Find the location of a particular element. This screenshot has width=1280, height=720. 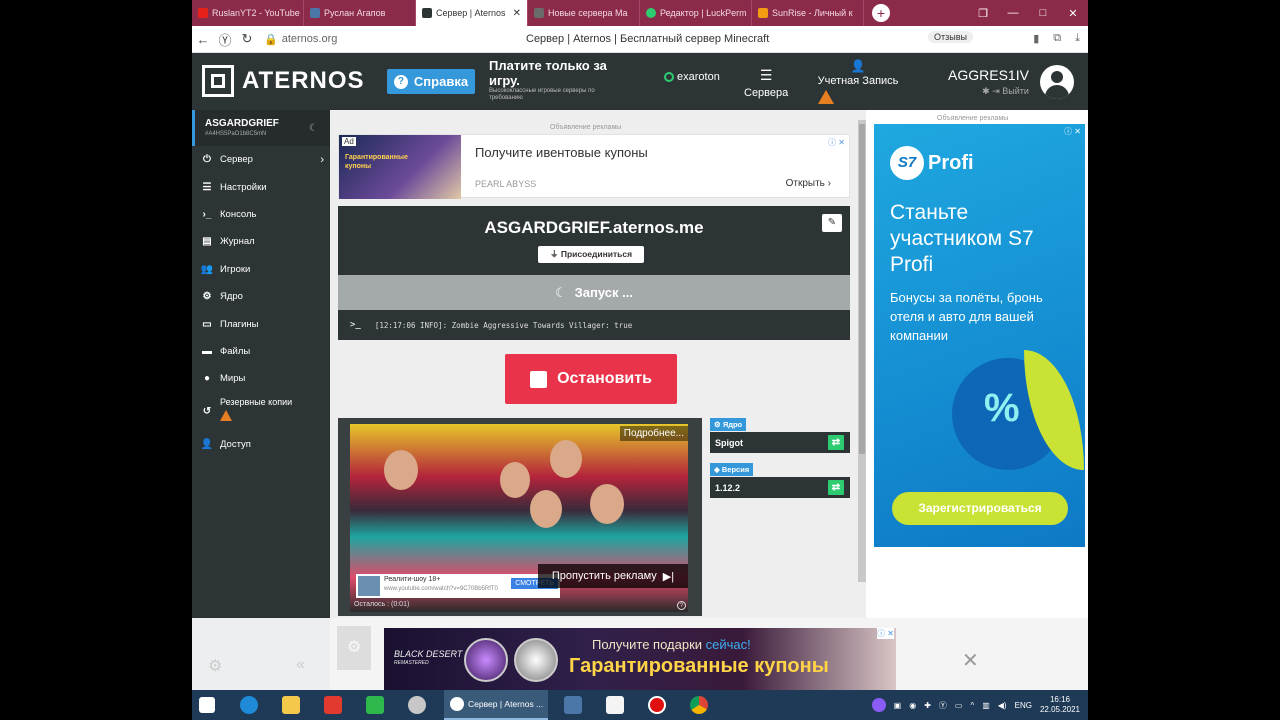

yandex-icon is located at coordinates (333, 705).